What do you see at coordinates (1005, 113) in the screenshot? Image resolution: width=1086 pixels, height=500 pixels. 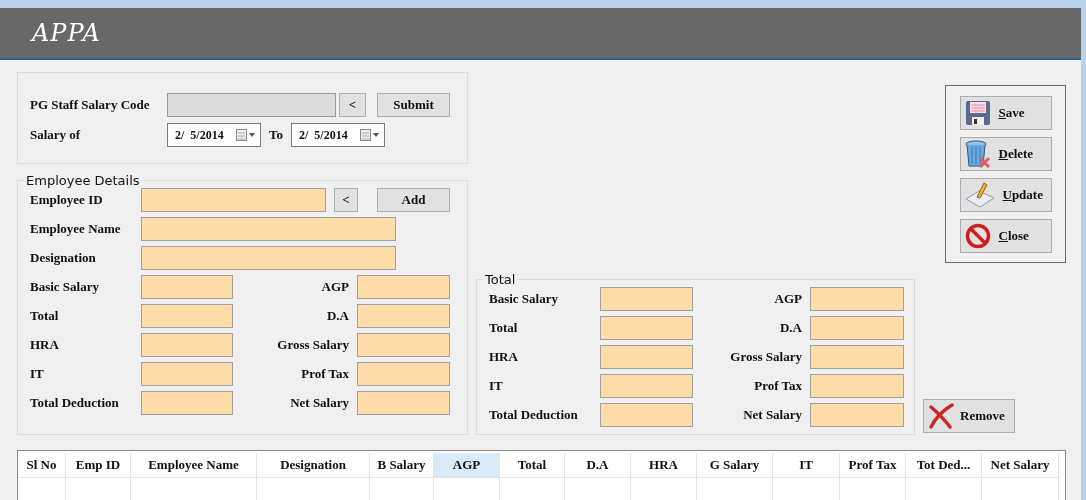 I see `save-button: Save` at bounding box center [1005, 113].